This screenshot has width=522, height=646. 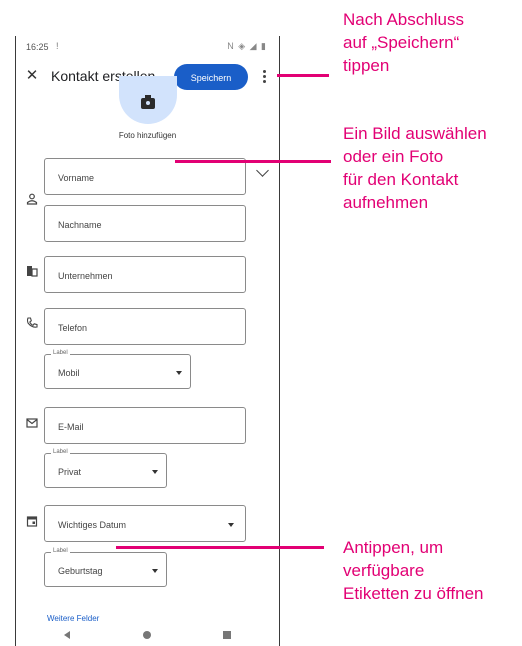 I want to click on first-name-field: Vorname, so click(x=145, y=176).